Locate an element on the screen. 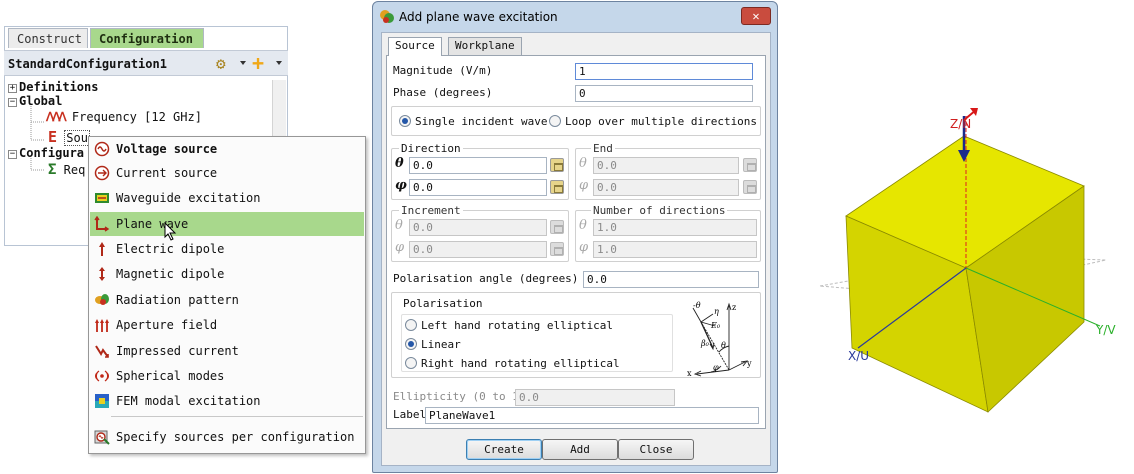 This screenshot has height=474, width=1134. menu-item-electric-dipole: Electric dipole is located at coordinates (227, 249).